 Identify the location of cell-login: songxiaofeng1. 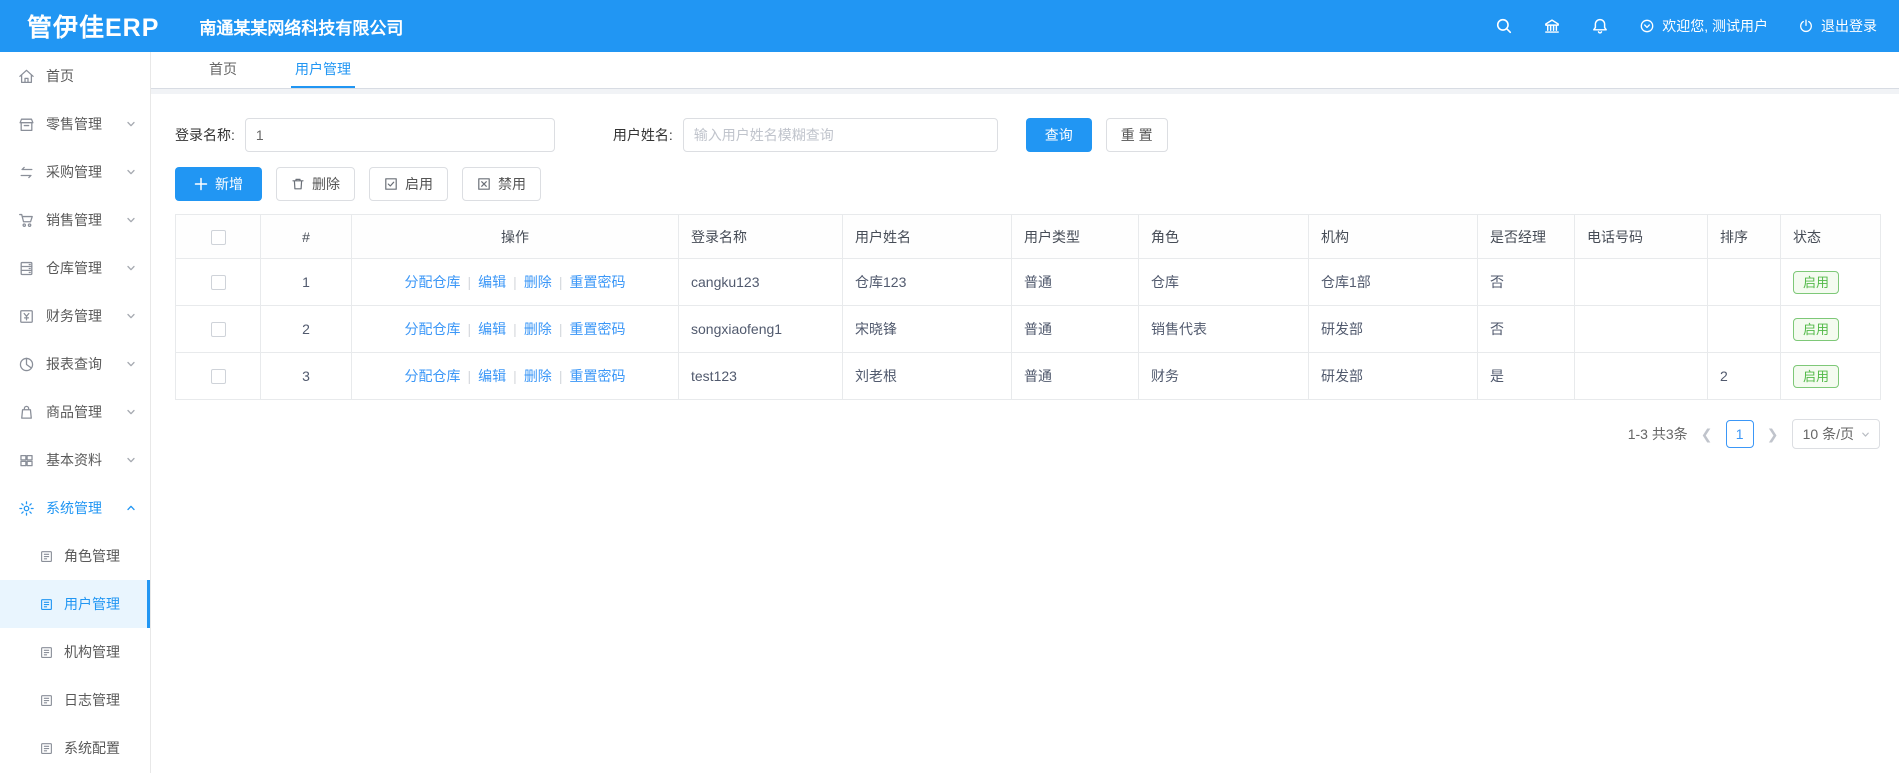
(760, 329).